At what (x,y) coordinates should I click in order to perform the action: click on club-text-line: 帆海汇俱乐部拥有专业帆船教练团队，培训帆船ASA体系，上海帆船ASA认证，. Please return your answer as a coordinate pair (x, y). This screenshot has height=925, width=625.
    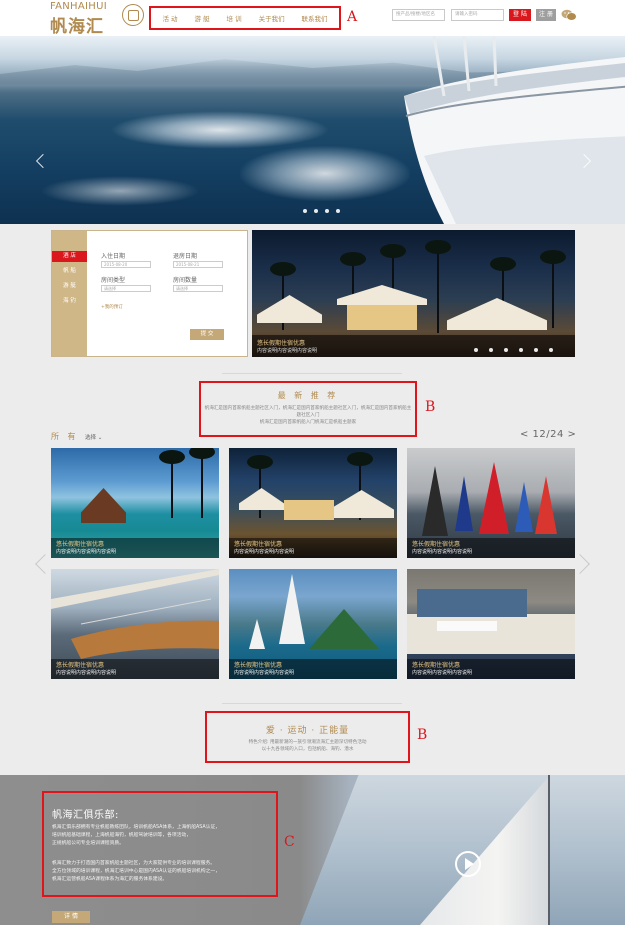
    Looking at the image, I should click on (136, 827).